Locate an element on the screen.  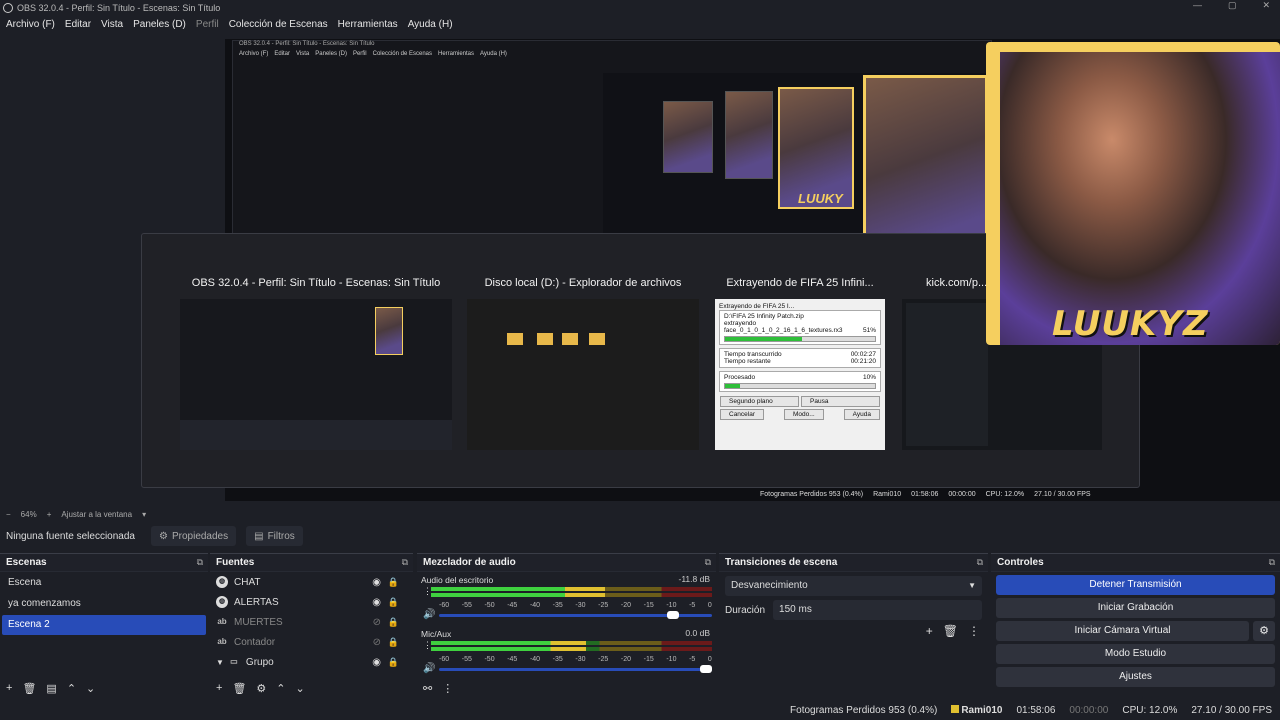
source-item: ◍ ALERTAS ◉ 🔒 is located at coordinates (311, 602).